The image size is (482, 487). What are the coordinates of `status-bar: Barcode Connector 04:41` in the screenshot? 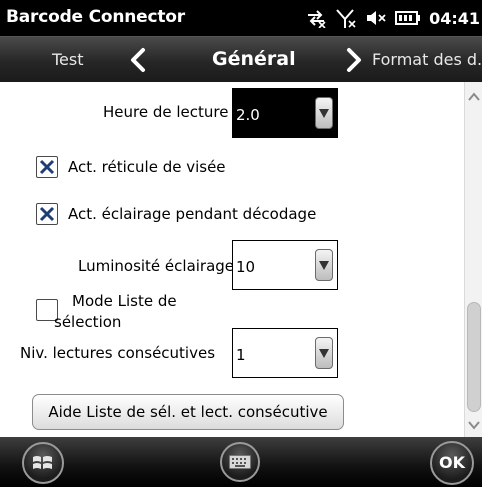 It's located at (241, 18).